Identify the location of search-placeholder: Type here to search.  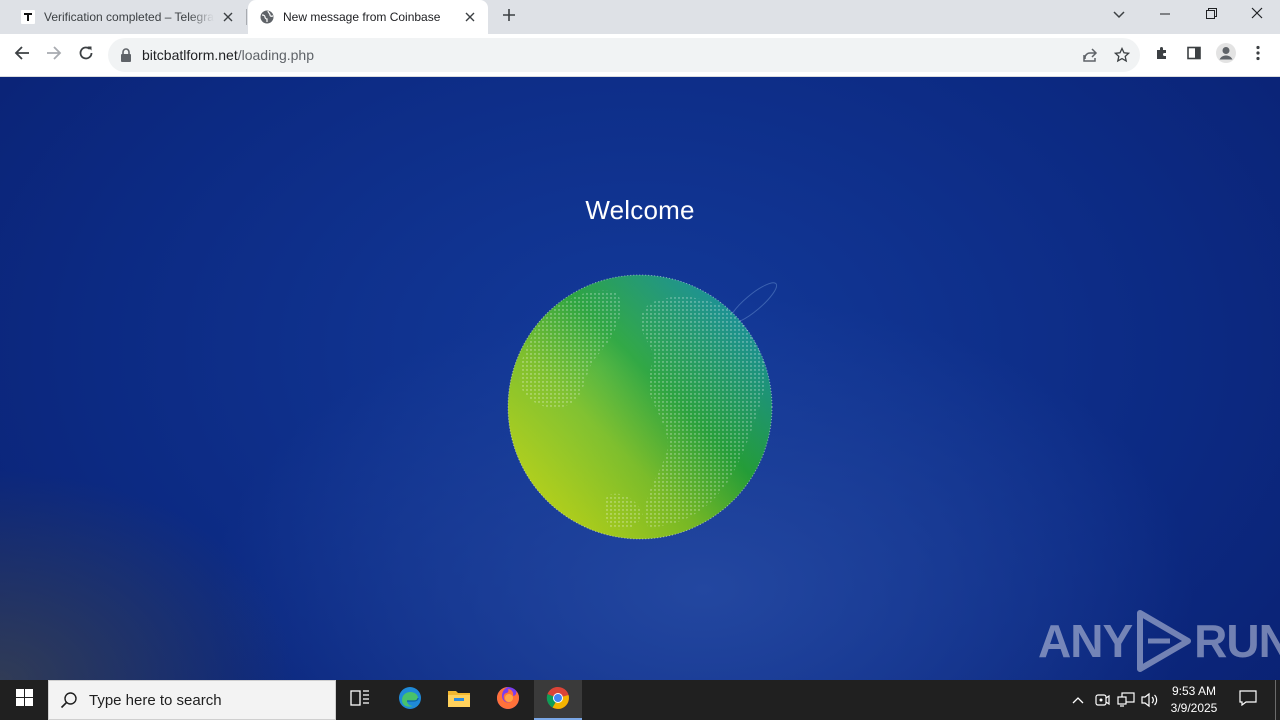
(155, 700).